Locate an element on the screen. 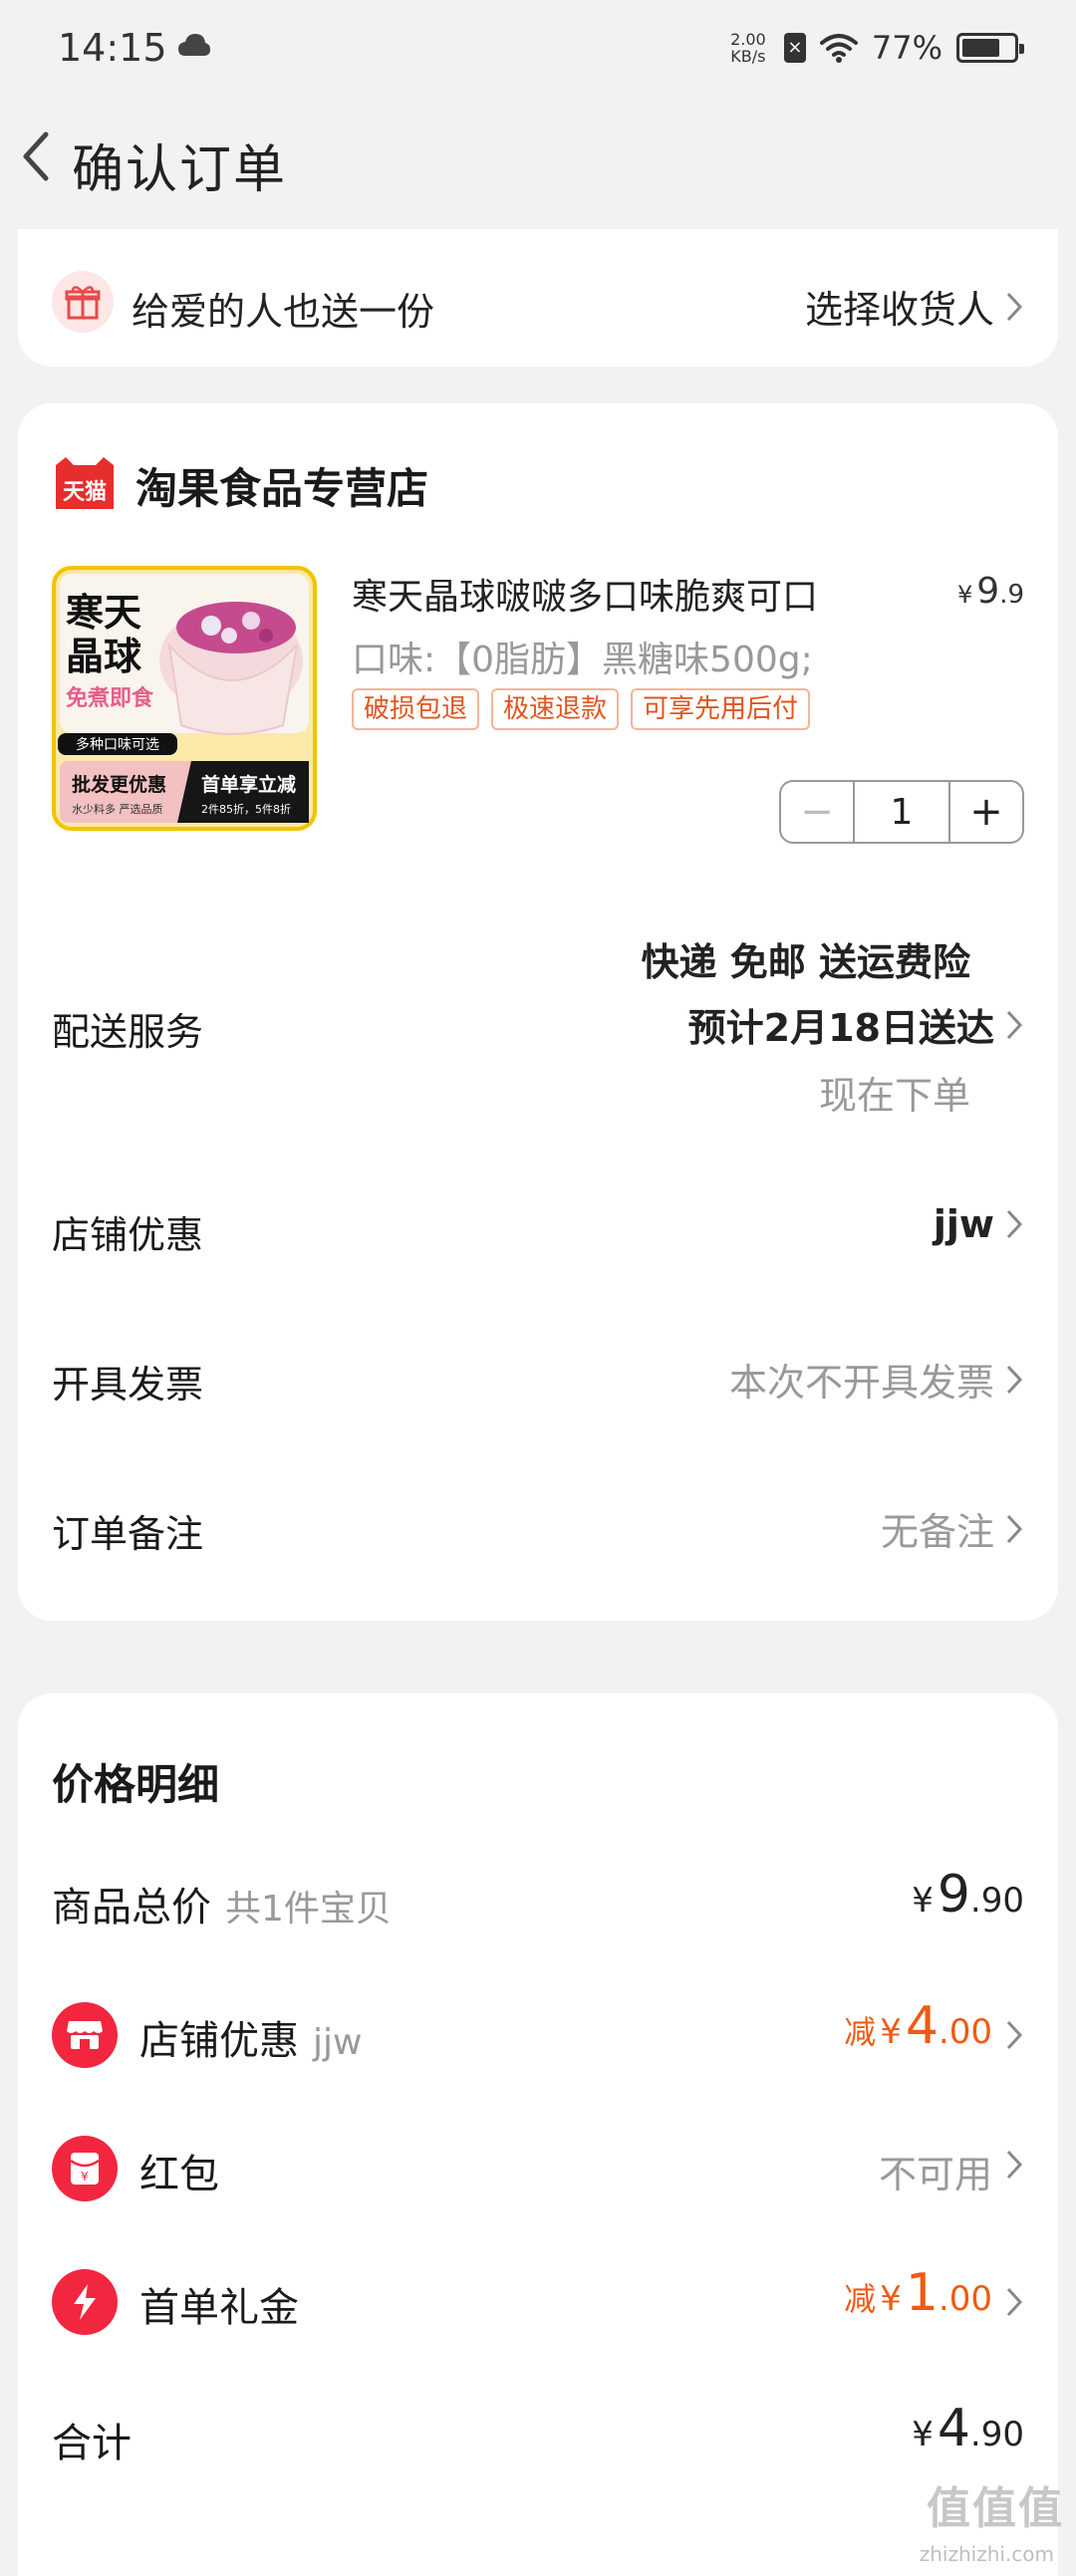  svg-text: 免煮即食 is located at coordinates (110, 698).